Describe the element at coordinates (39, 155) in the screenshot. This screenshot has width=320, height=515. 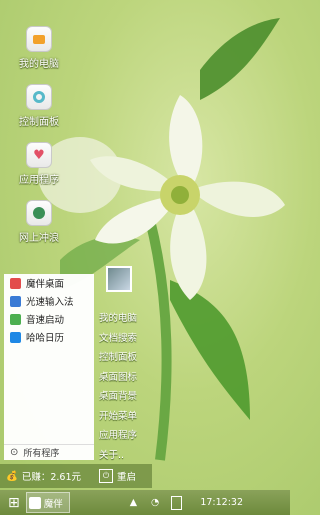
I see `apps-heart-icon: ♥` at that location.